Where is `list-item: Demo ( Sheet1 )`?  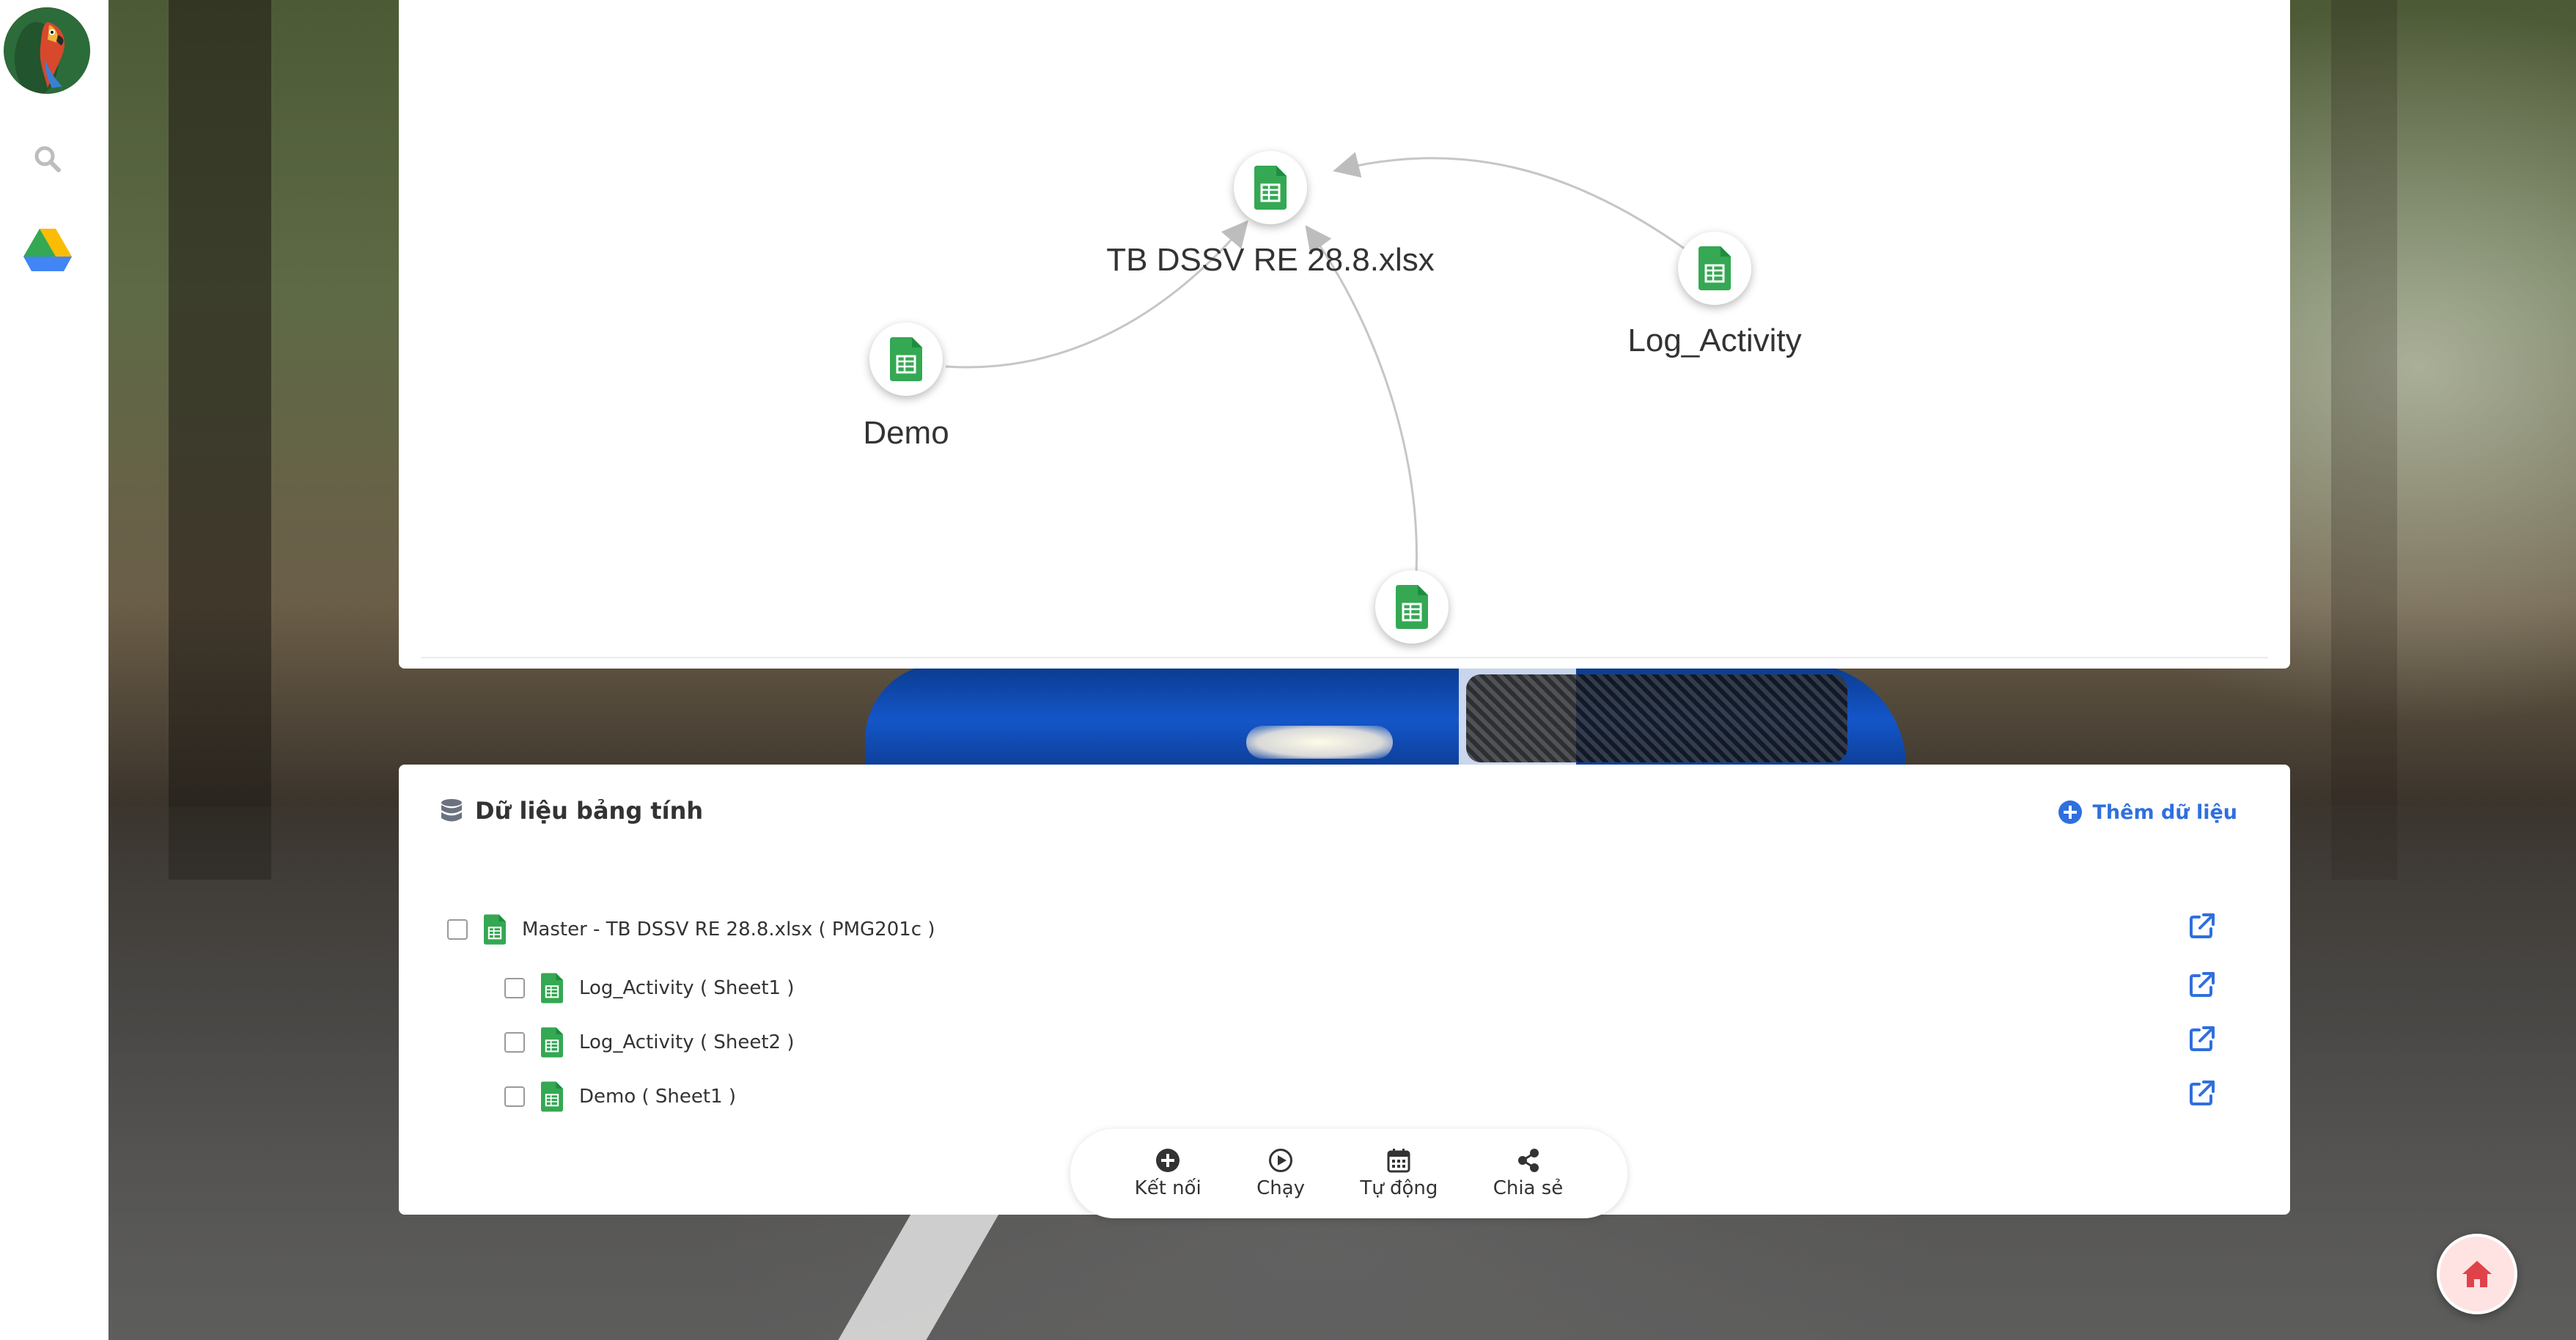
list-item: Demo ( Sheet1 ) is located at coordinates (620, 1096).